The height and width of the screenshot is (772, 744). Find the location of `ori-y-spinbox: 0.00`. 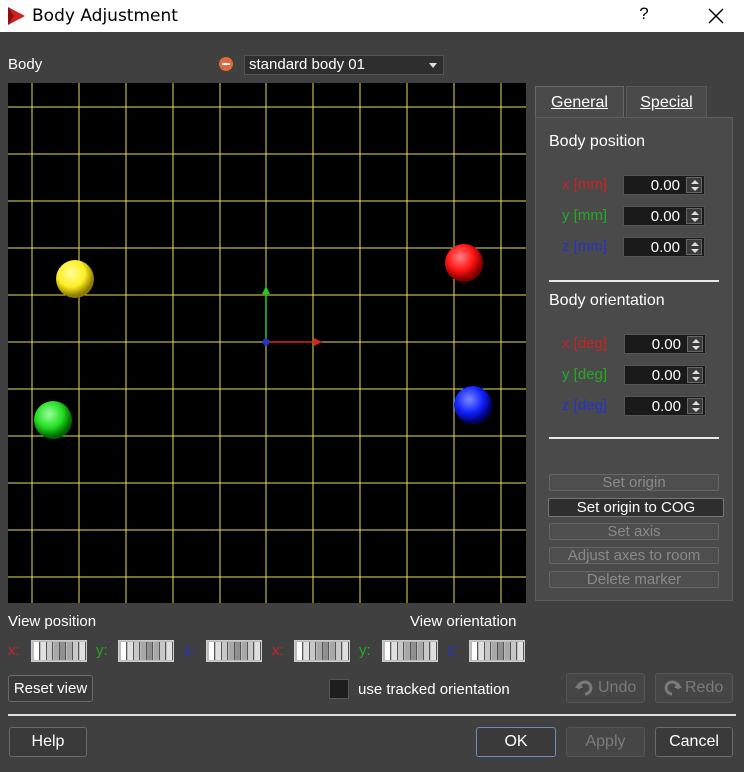

ori-y-spinbox: 0.00 is located at coordinates (665, 375).